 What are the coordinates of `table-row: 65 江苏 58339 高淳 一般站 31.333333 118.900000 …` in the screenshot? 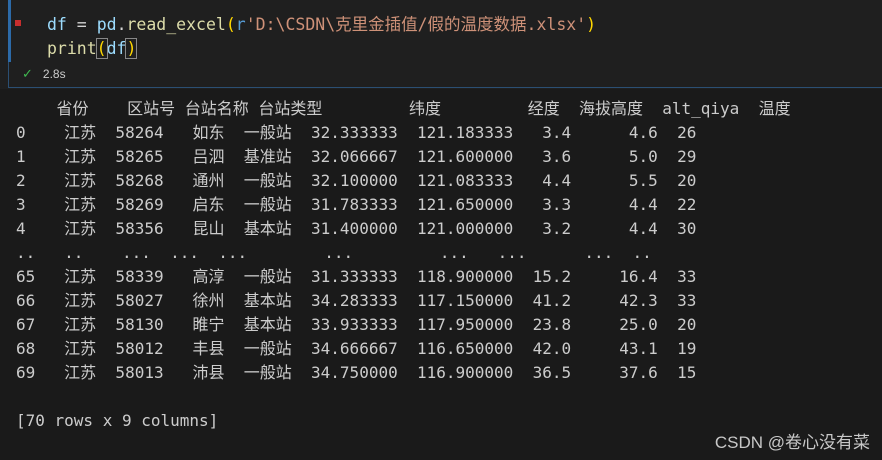 It's located at (356, 276).